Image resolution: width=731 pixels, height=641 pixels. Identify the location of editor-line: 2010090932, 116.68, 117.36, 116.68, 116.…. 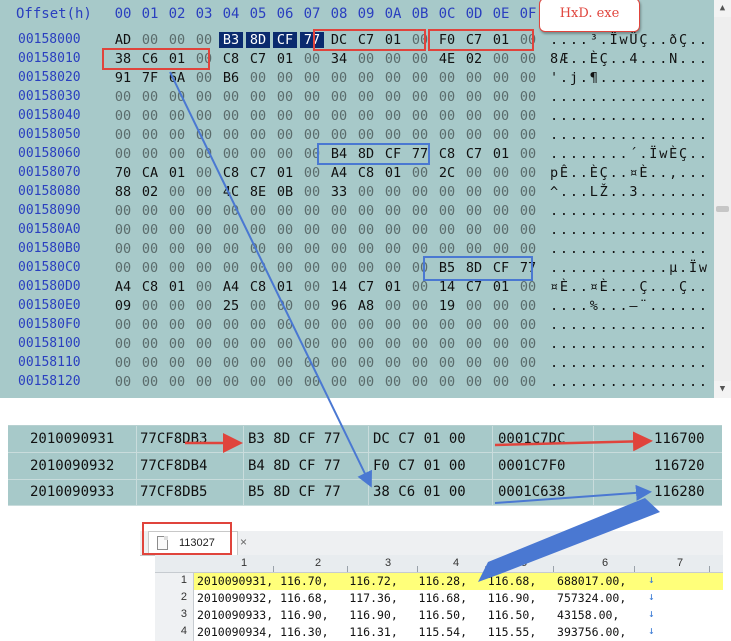
(458, 598).